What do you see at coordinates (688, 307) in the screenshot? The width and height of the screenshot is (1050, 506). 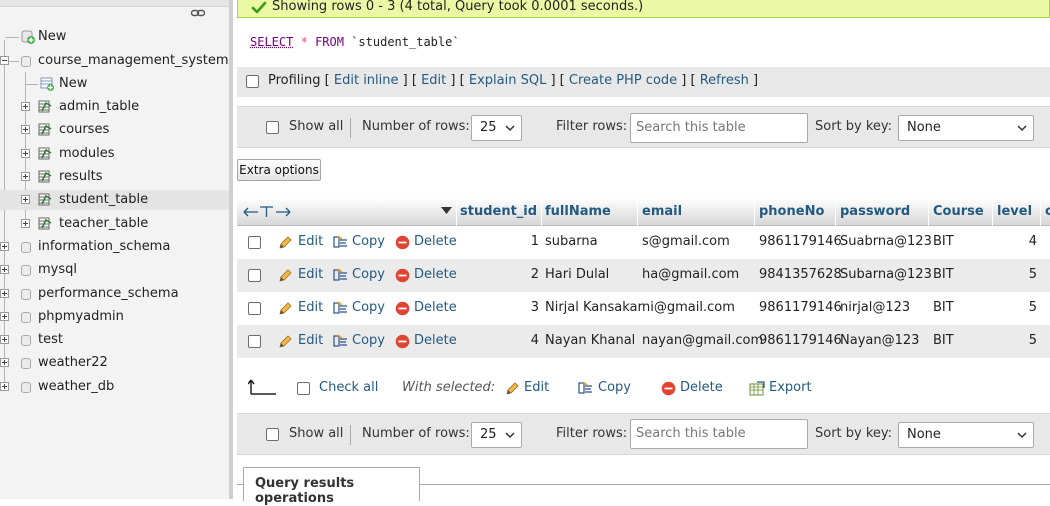 I see `cell-email: ni@gmail.com` at bounding box center [688, 307].